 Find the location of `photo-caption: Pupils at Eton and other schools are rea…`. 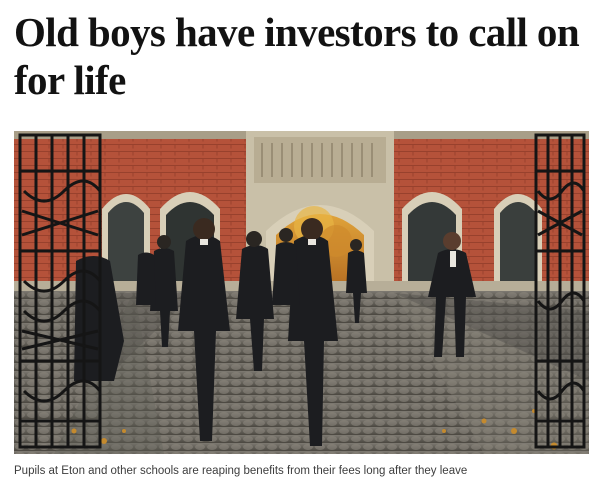

photo-caption: Pupils at Eton and other schools are rea… is located at coordinates (241, 471).